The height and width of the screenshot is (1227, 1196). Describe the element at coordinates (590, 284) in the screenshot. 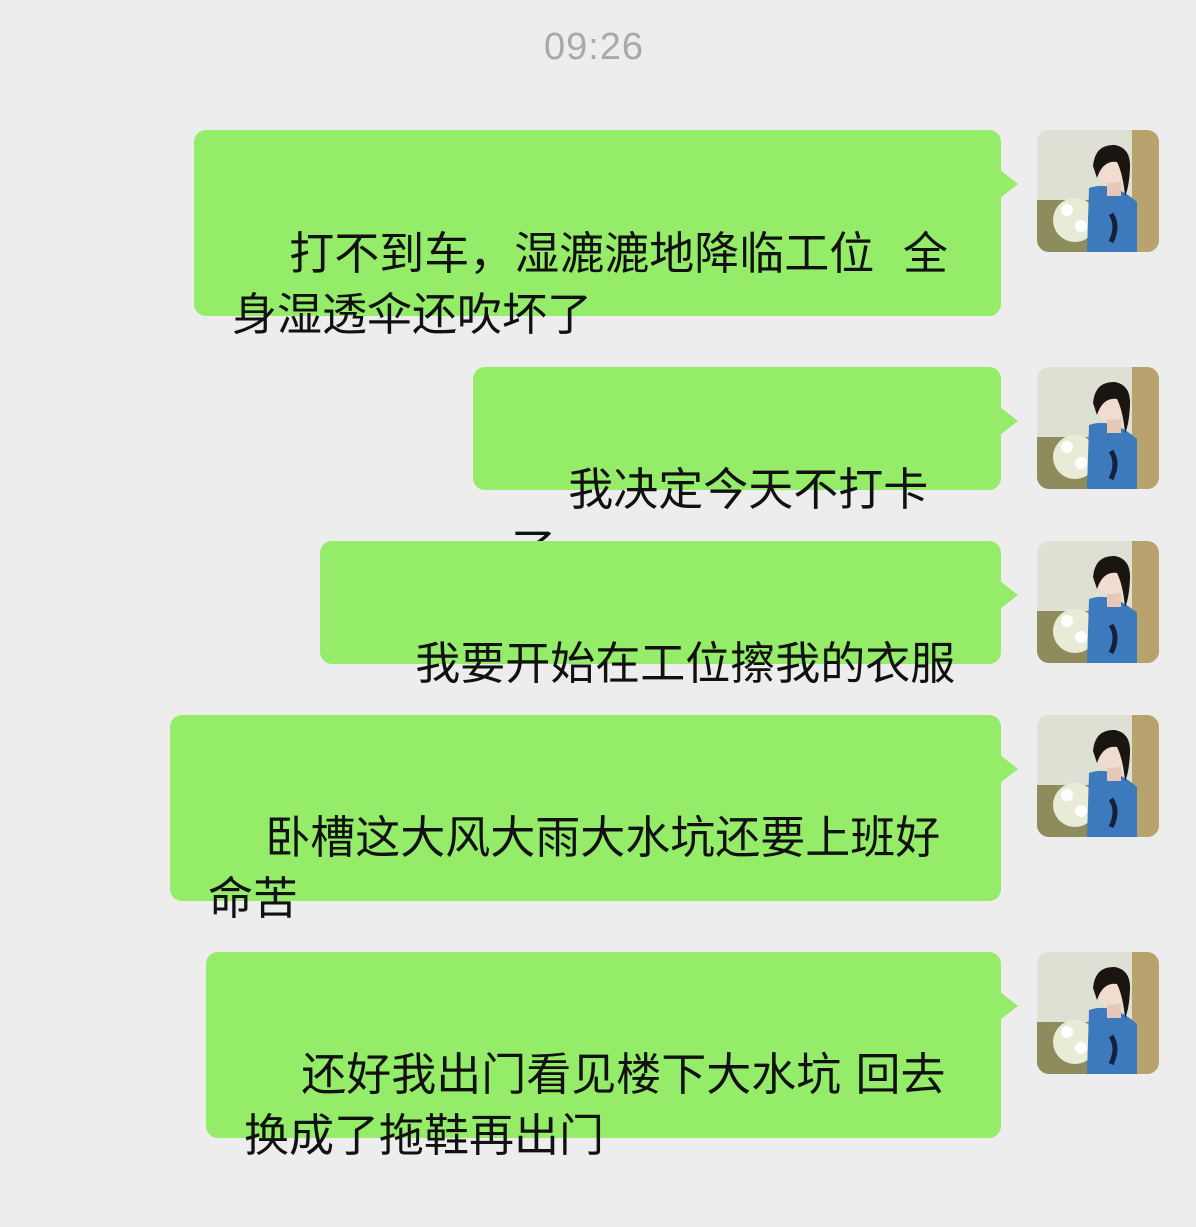

I see `message-text-1: 打不到车，湿漉漉地降临工位 全身湿透伞还吹坏了` at that location.